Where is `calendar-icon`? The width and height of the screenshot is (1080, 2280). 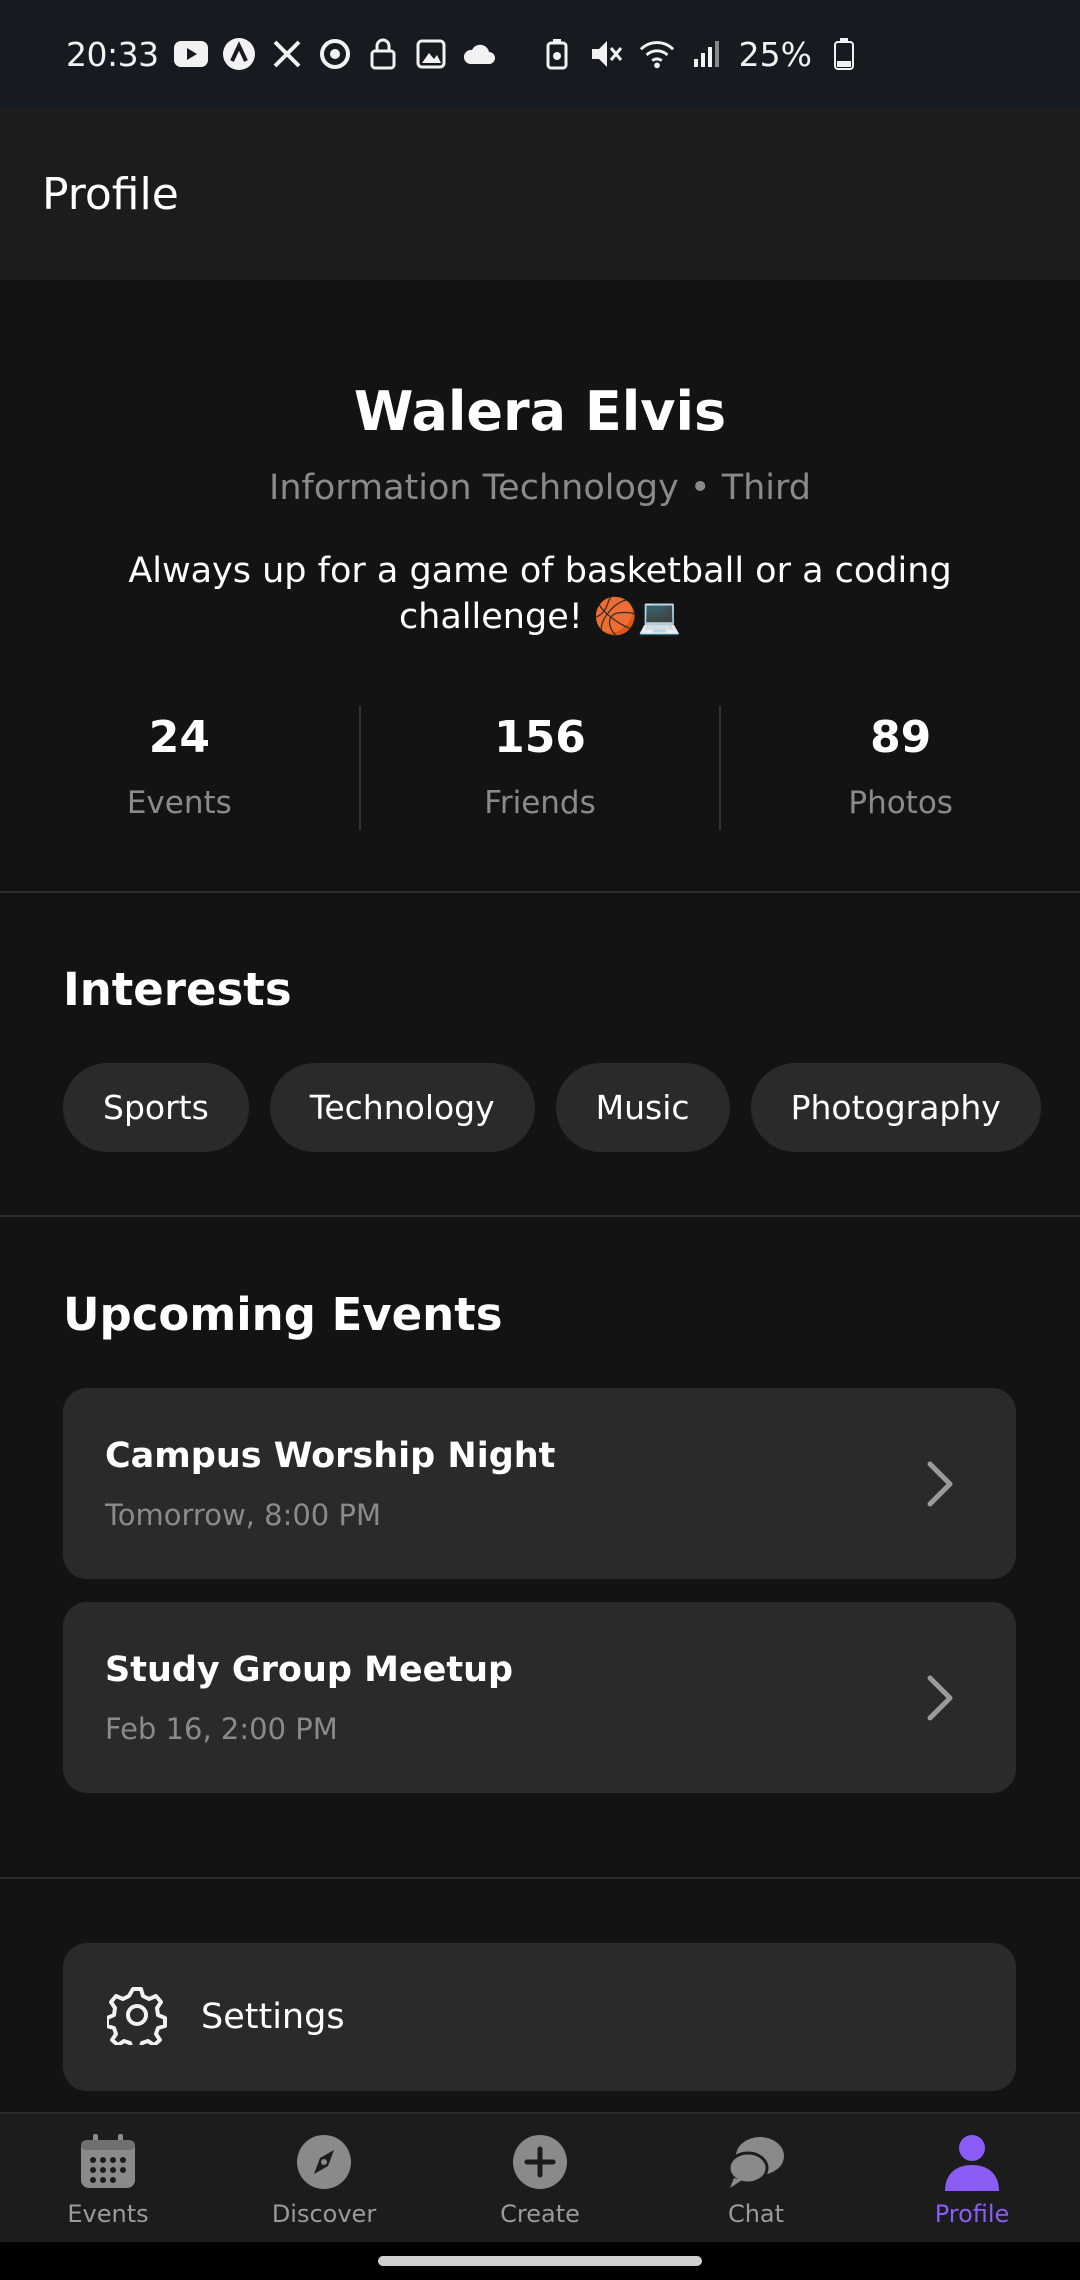
calendar-icon is located at coordinates (108, 2162).